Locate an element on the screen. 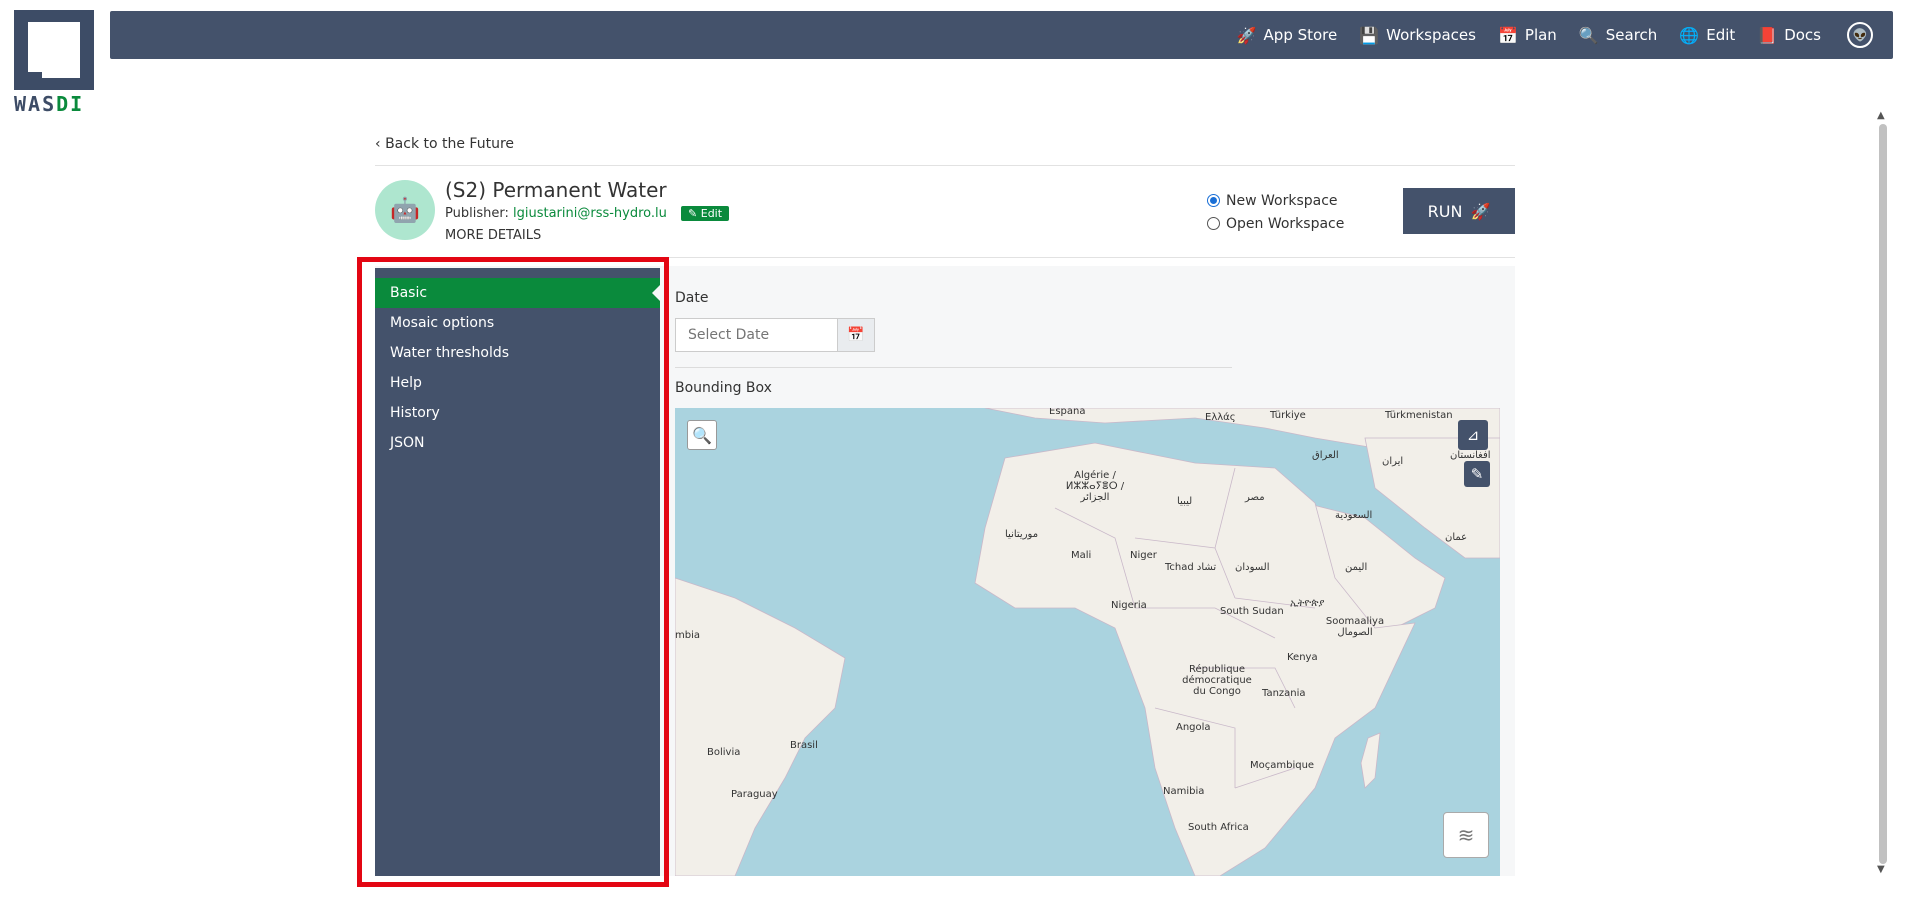 Image resolution: width=1907 pixels, height=918 pixels. nav-workspaces: 💾 Workspaces is located at coordinates (1417, 35).